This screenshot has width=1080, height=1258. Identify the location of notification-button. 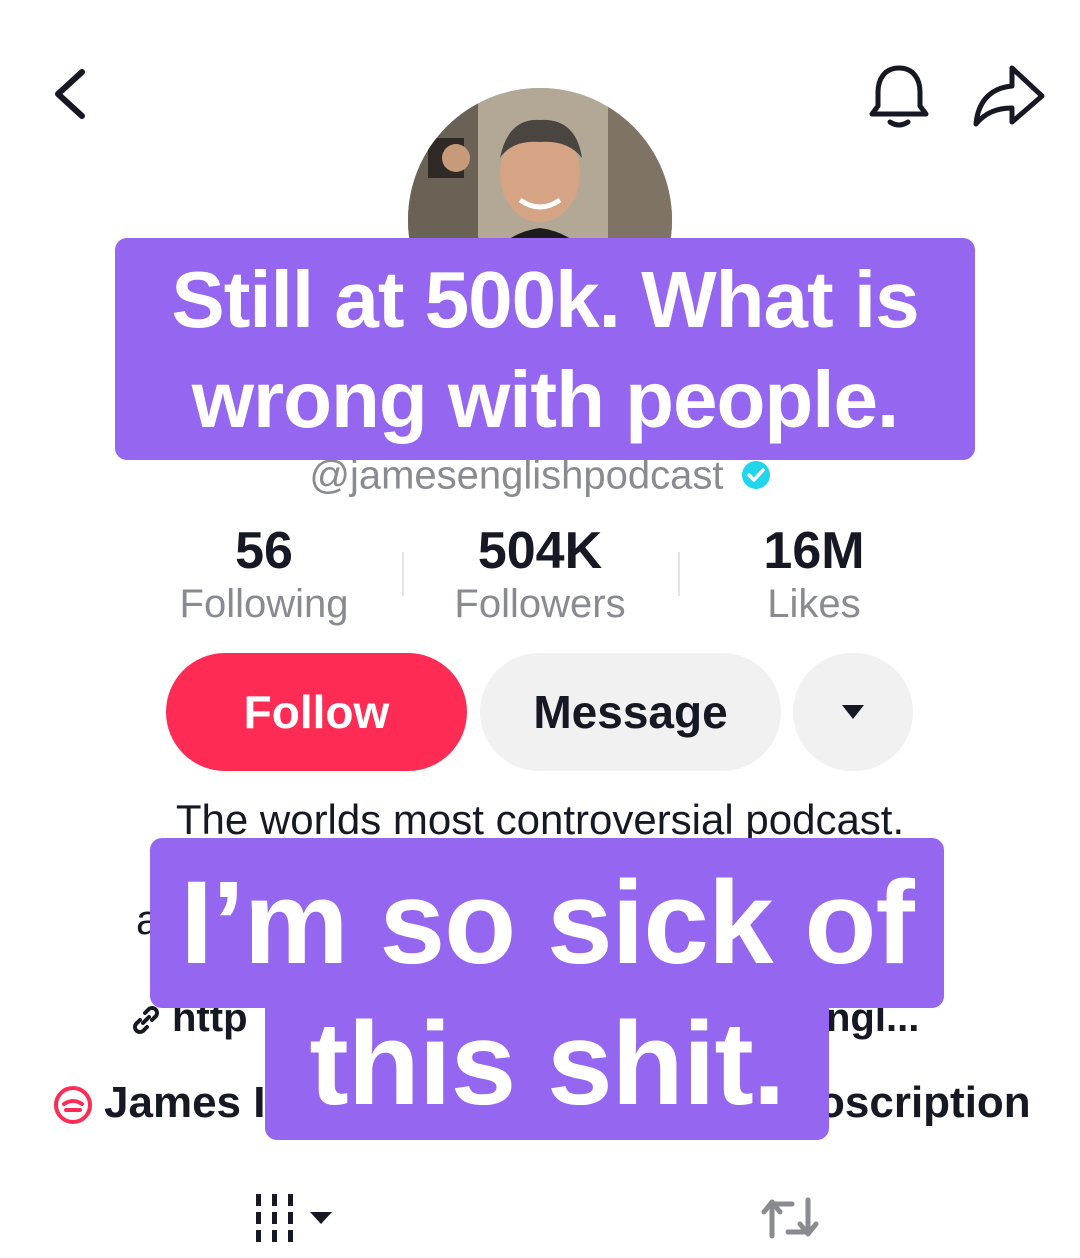
(899, 97).